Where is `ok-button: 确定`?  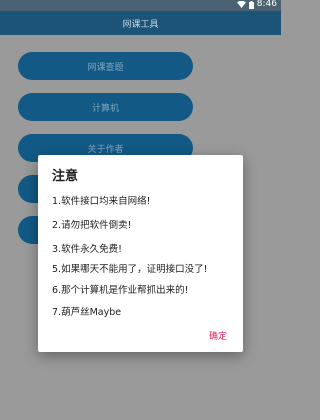
ok-button: 确定 is located at coordinates (218, 335).